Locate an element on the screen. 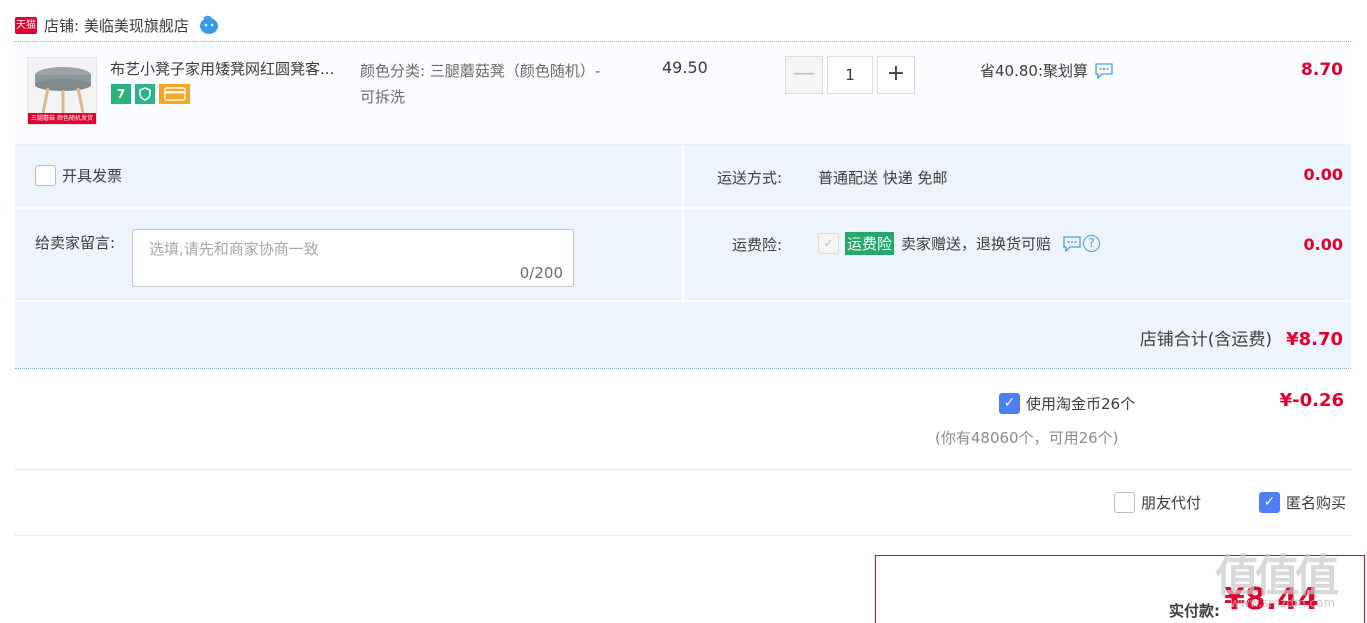 The image size is (1367, 623). qty-increase-button: + is located at coordinates (896, 75).